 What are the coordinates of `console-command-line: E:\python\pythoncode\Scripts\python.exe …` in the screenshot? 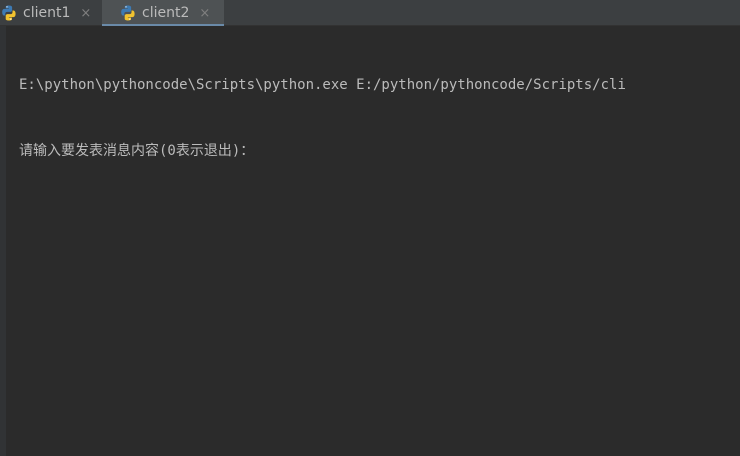 It's located at (322, 85).